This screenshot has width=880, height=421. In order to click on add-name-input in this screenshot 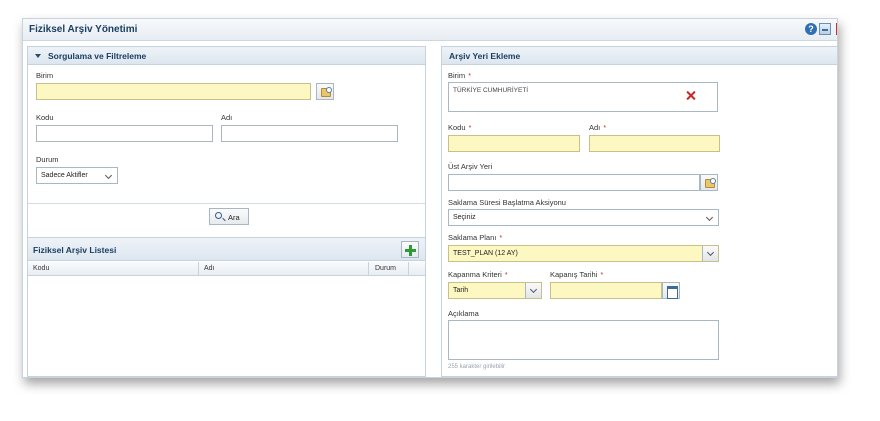, I will do `click(654, 143)`.